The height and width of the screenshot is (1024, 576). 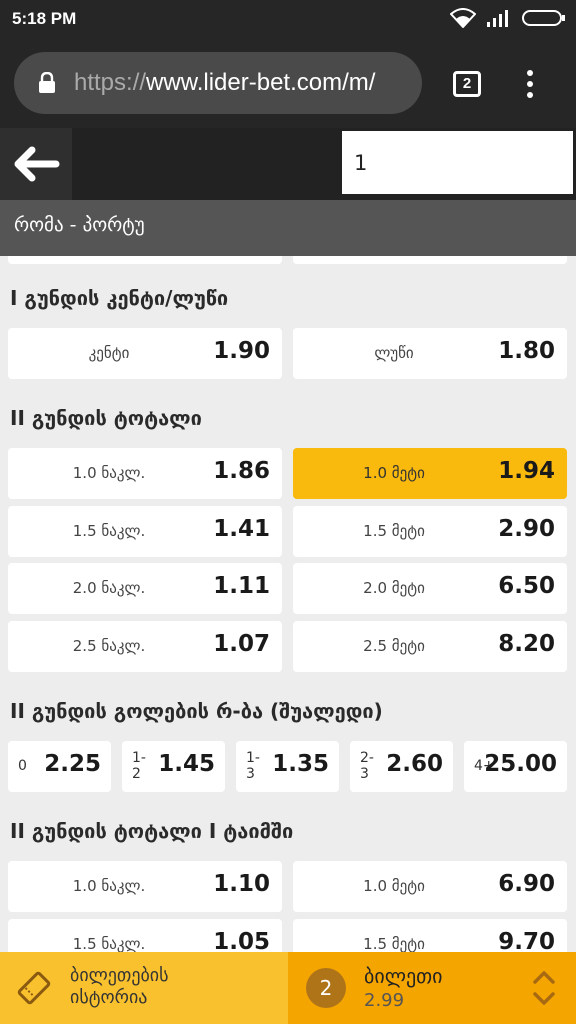 I want to click on page-header, so click(x=288, y=164).